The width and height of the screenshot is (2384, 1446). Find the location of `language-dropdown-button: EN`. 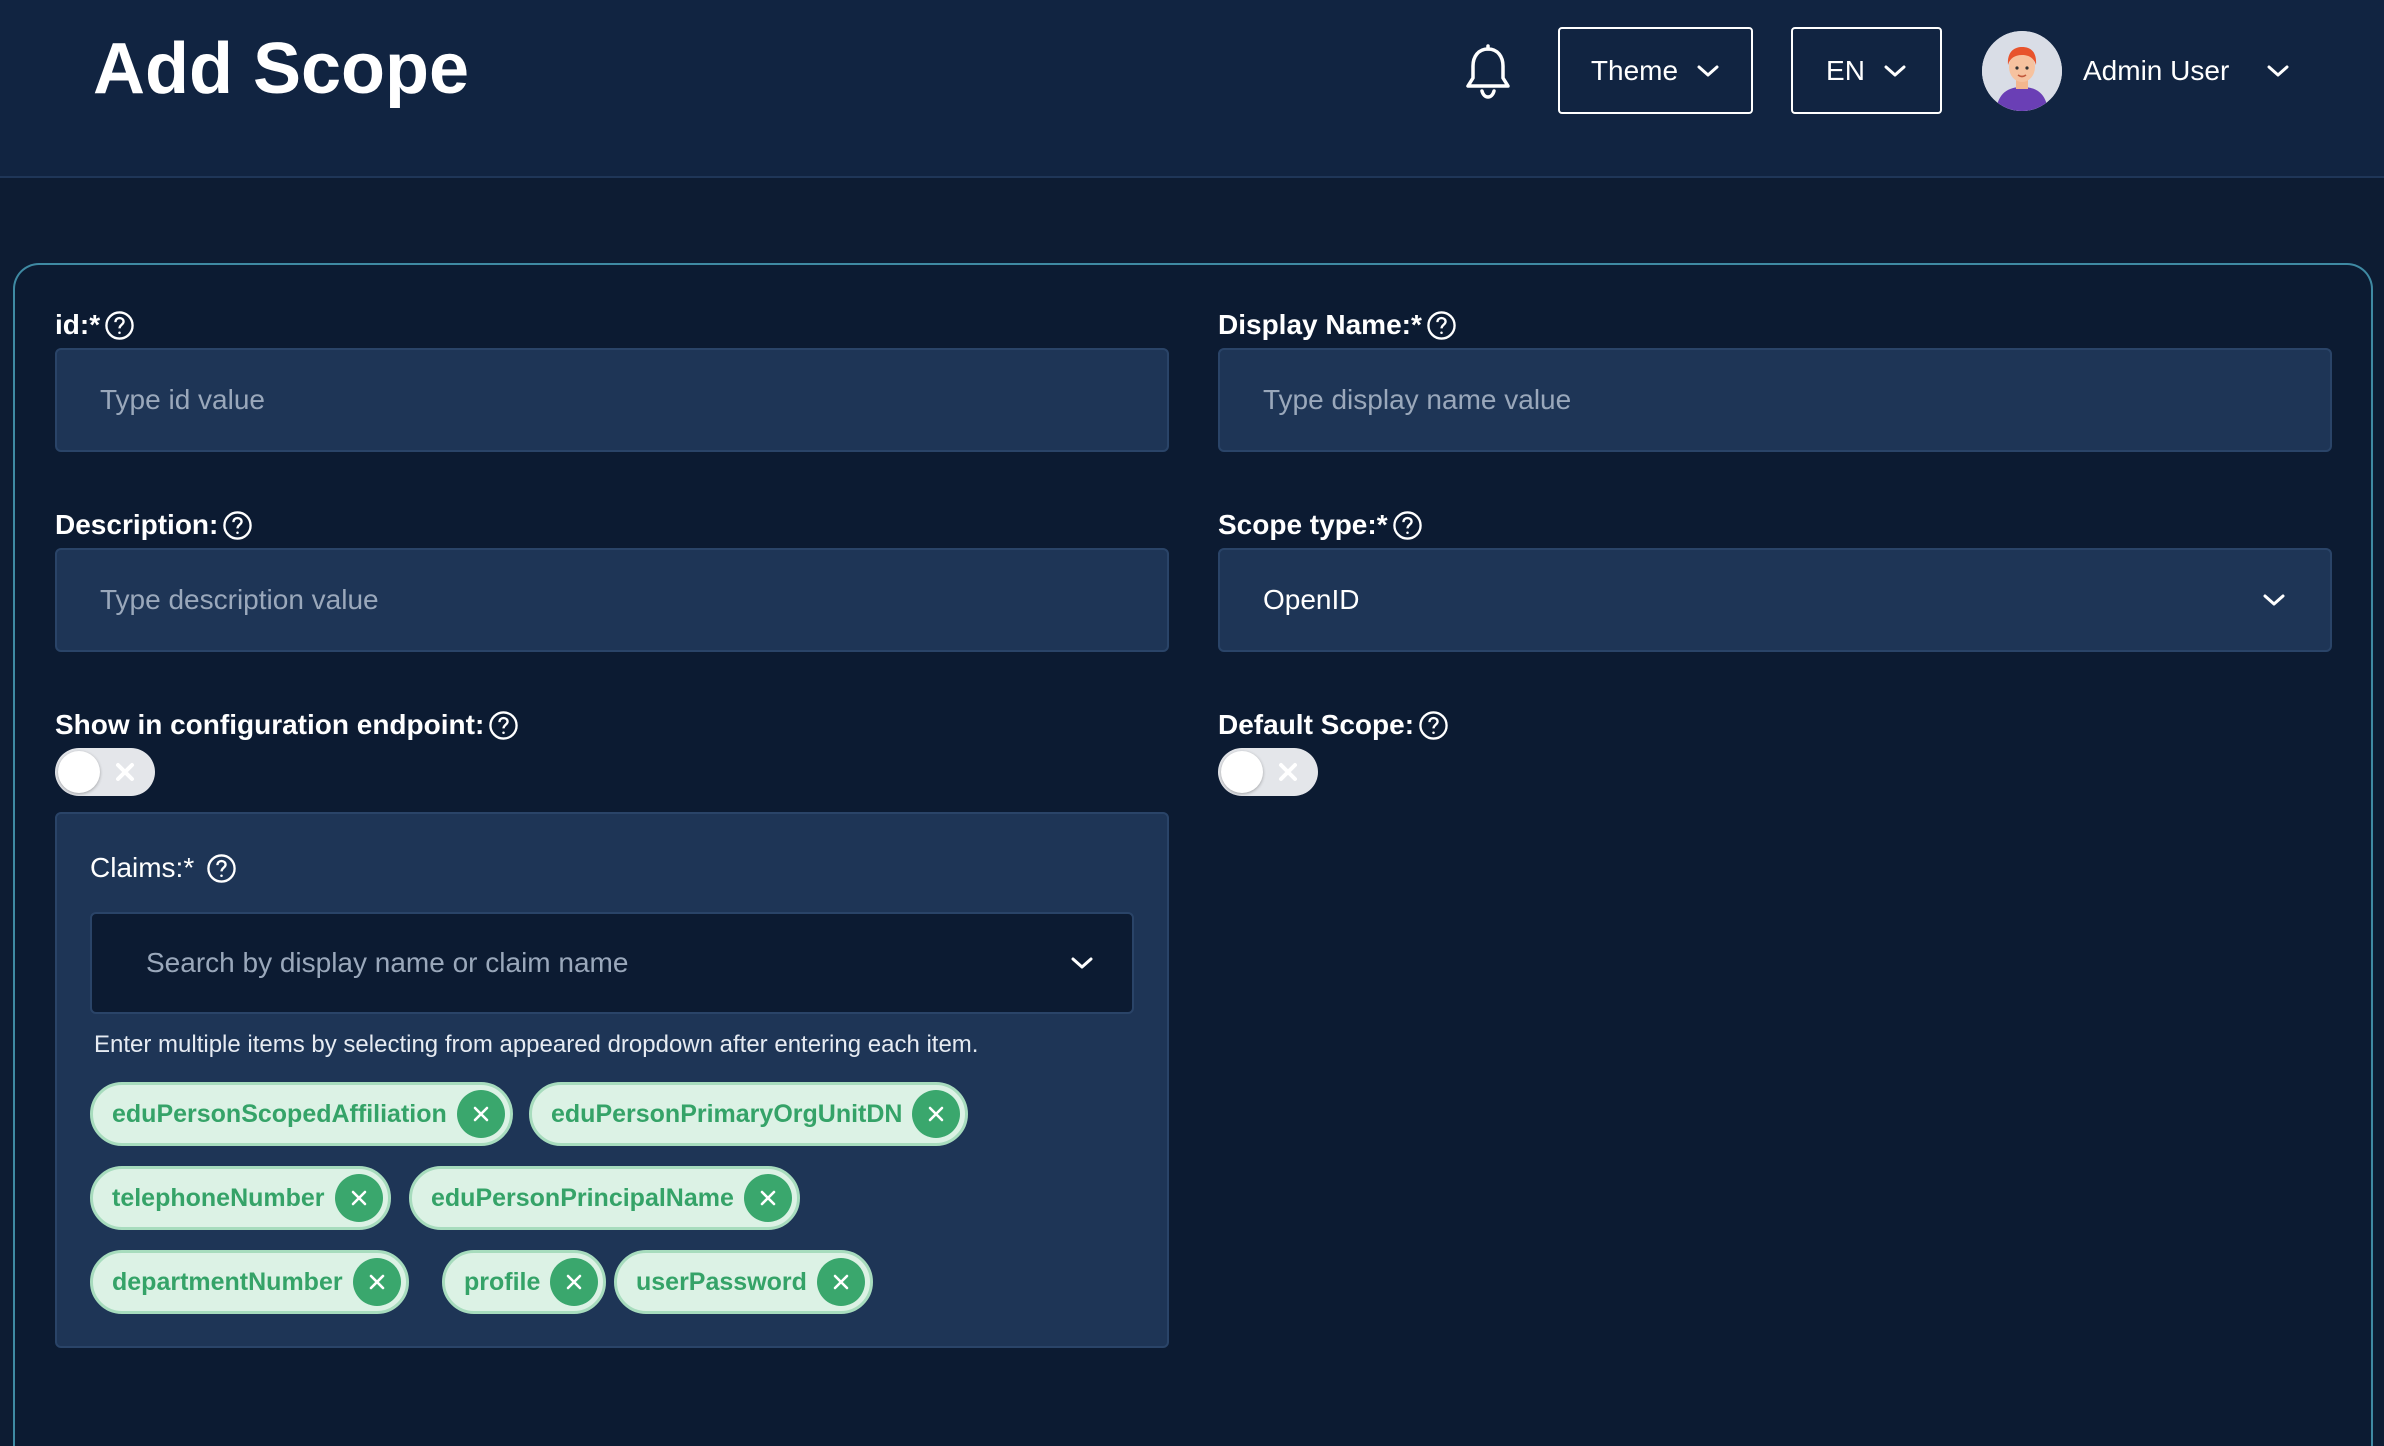

language-dropdown-button: EN is located at coordinates (1866, 70).